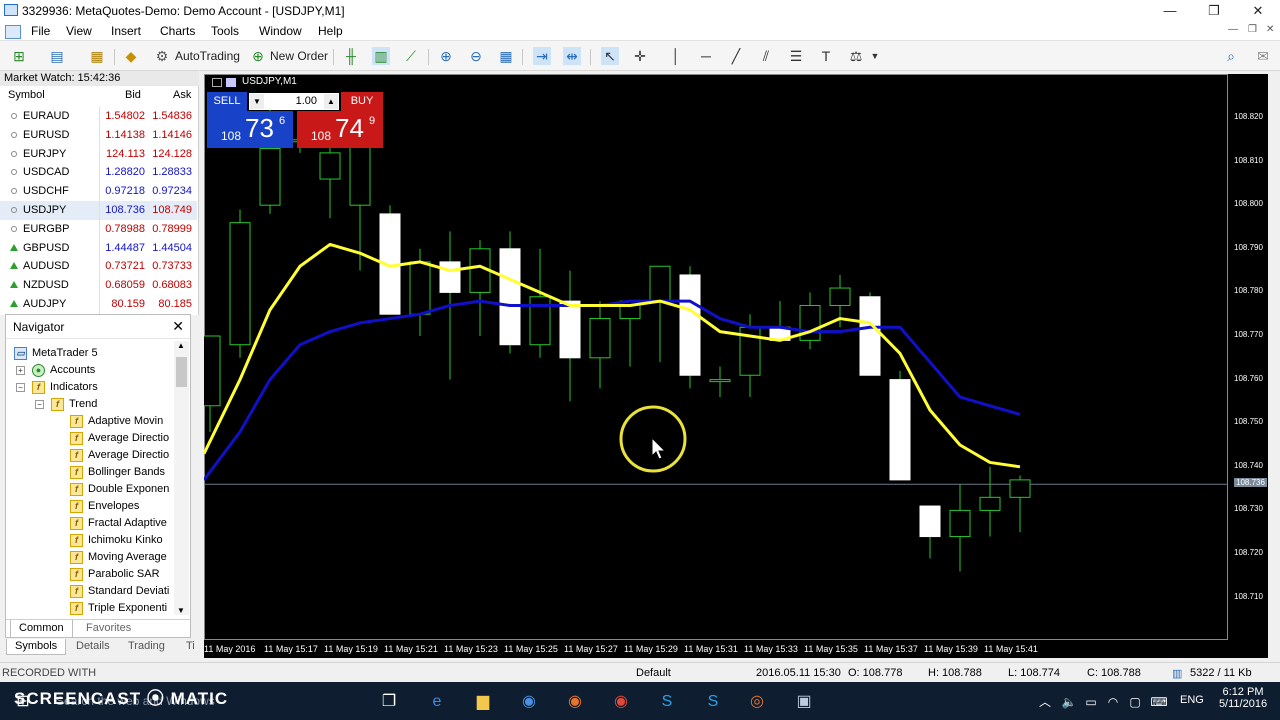 Image resolution: width=1280 pixels, height=720 pixels. Describe the element at coordinates (572, 56) in the screenshot. I see `chart-shift-icon: ⇹` at that location.